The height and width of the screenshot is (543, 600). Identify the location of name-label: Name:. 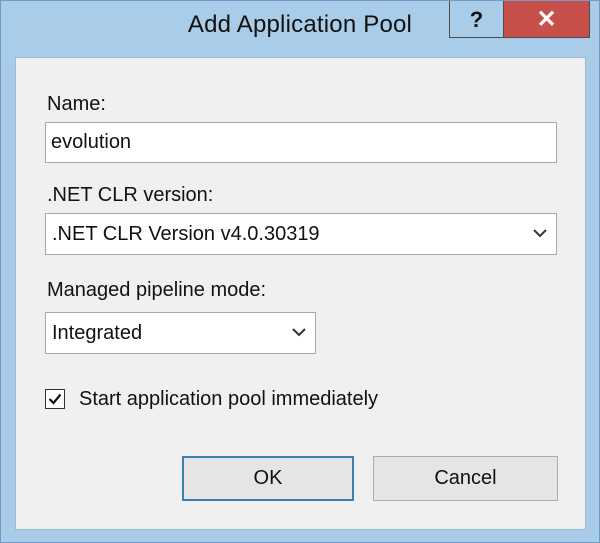
(76, 104).